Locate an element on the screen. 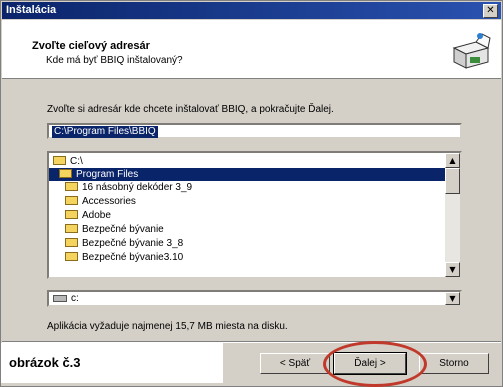 Image resolution: width=503 pixels, height=387 pixels. drive-icon is located at coordinates (60, 298).